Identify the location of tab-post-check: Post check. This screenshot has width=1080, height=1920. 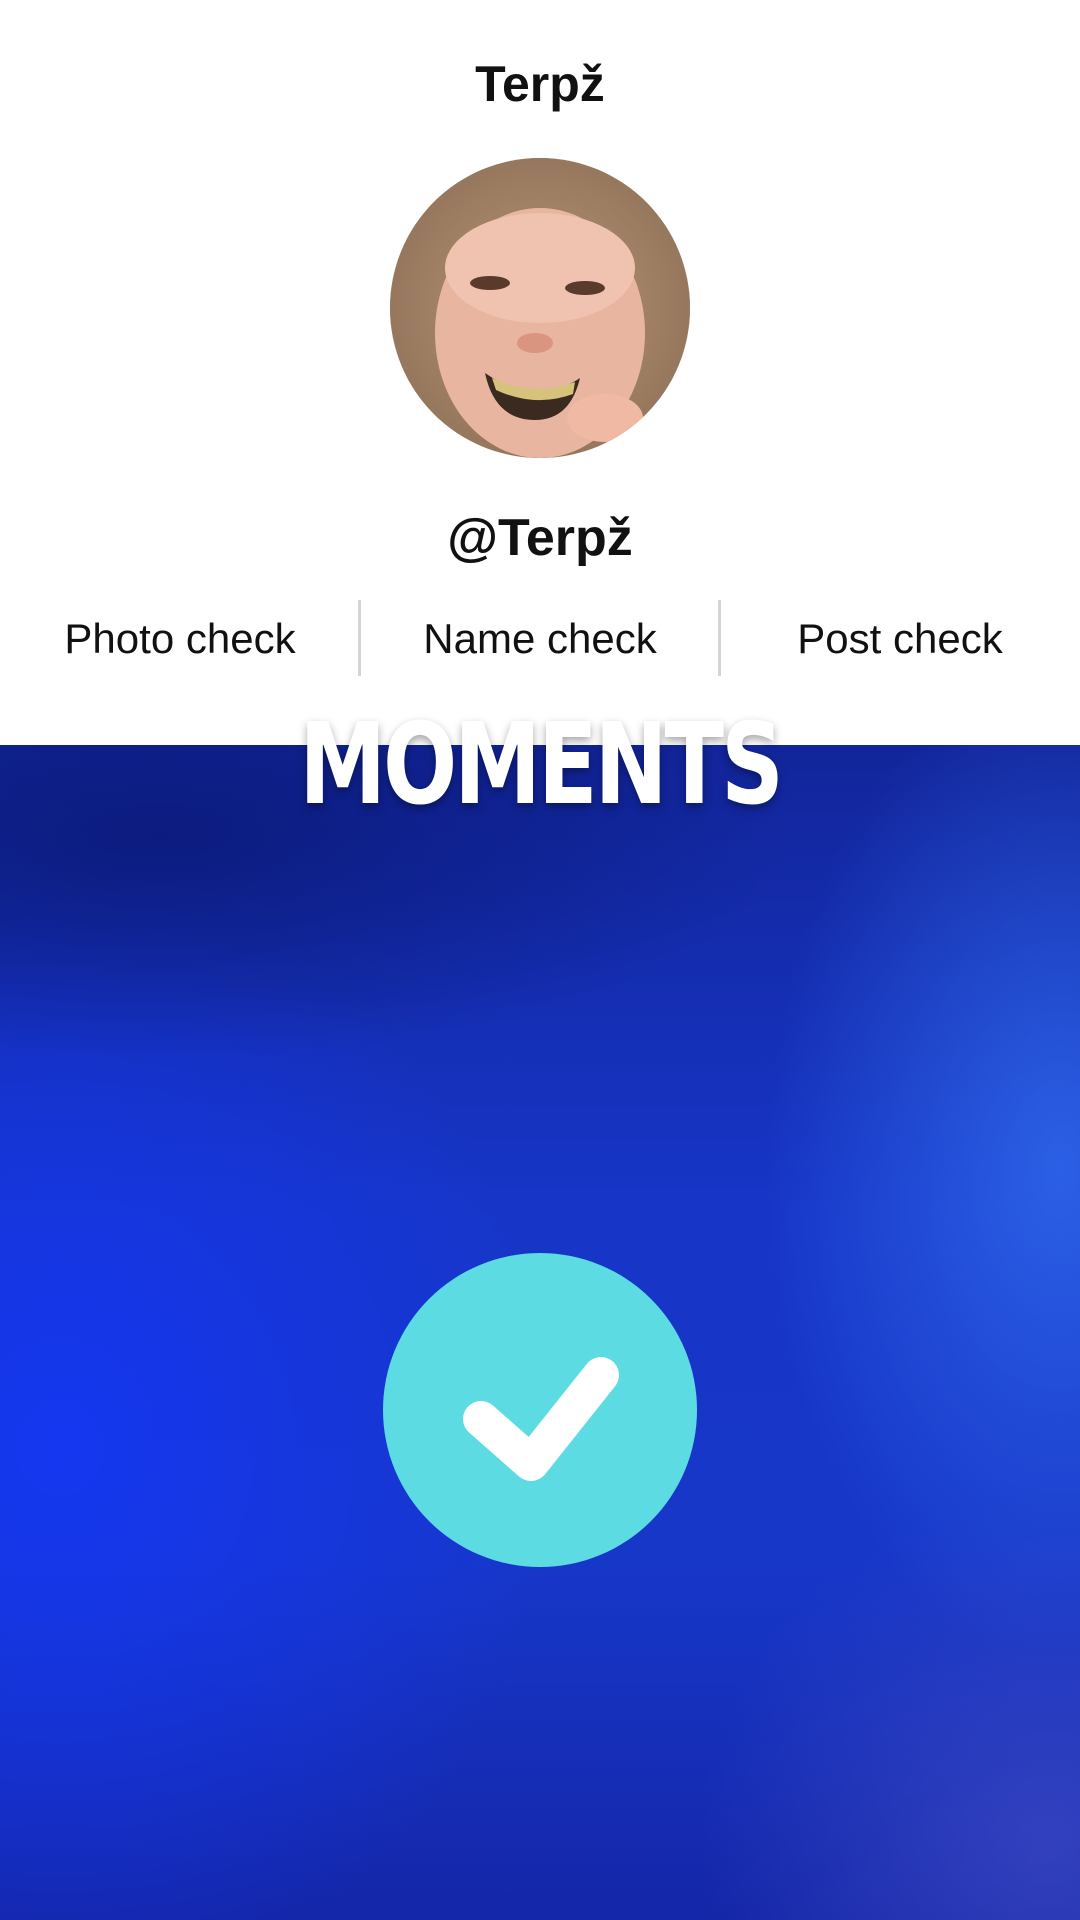
(900, 639).